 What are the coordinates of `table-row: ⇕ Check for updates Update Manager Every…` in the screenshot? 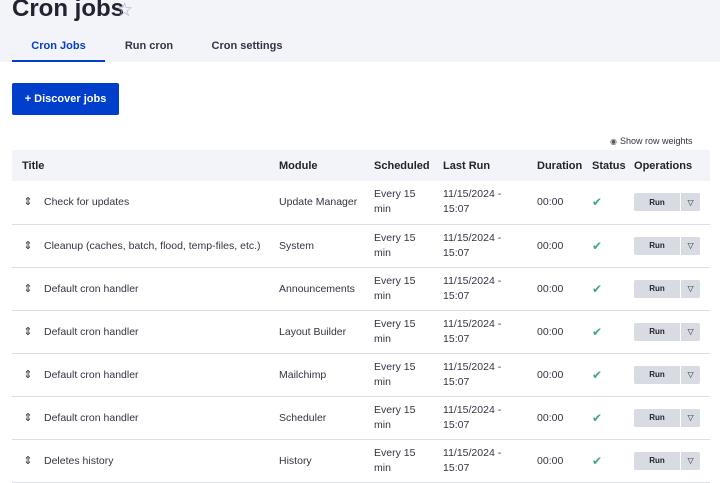 It's located at (361, 202).